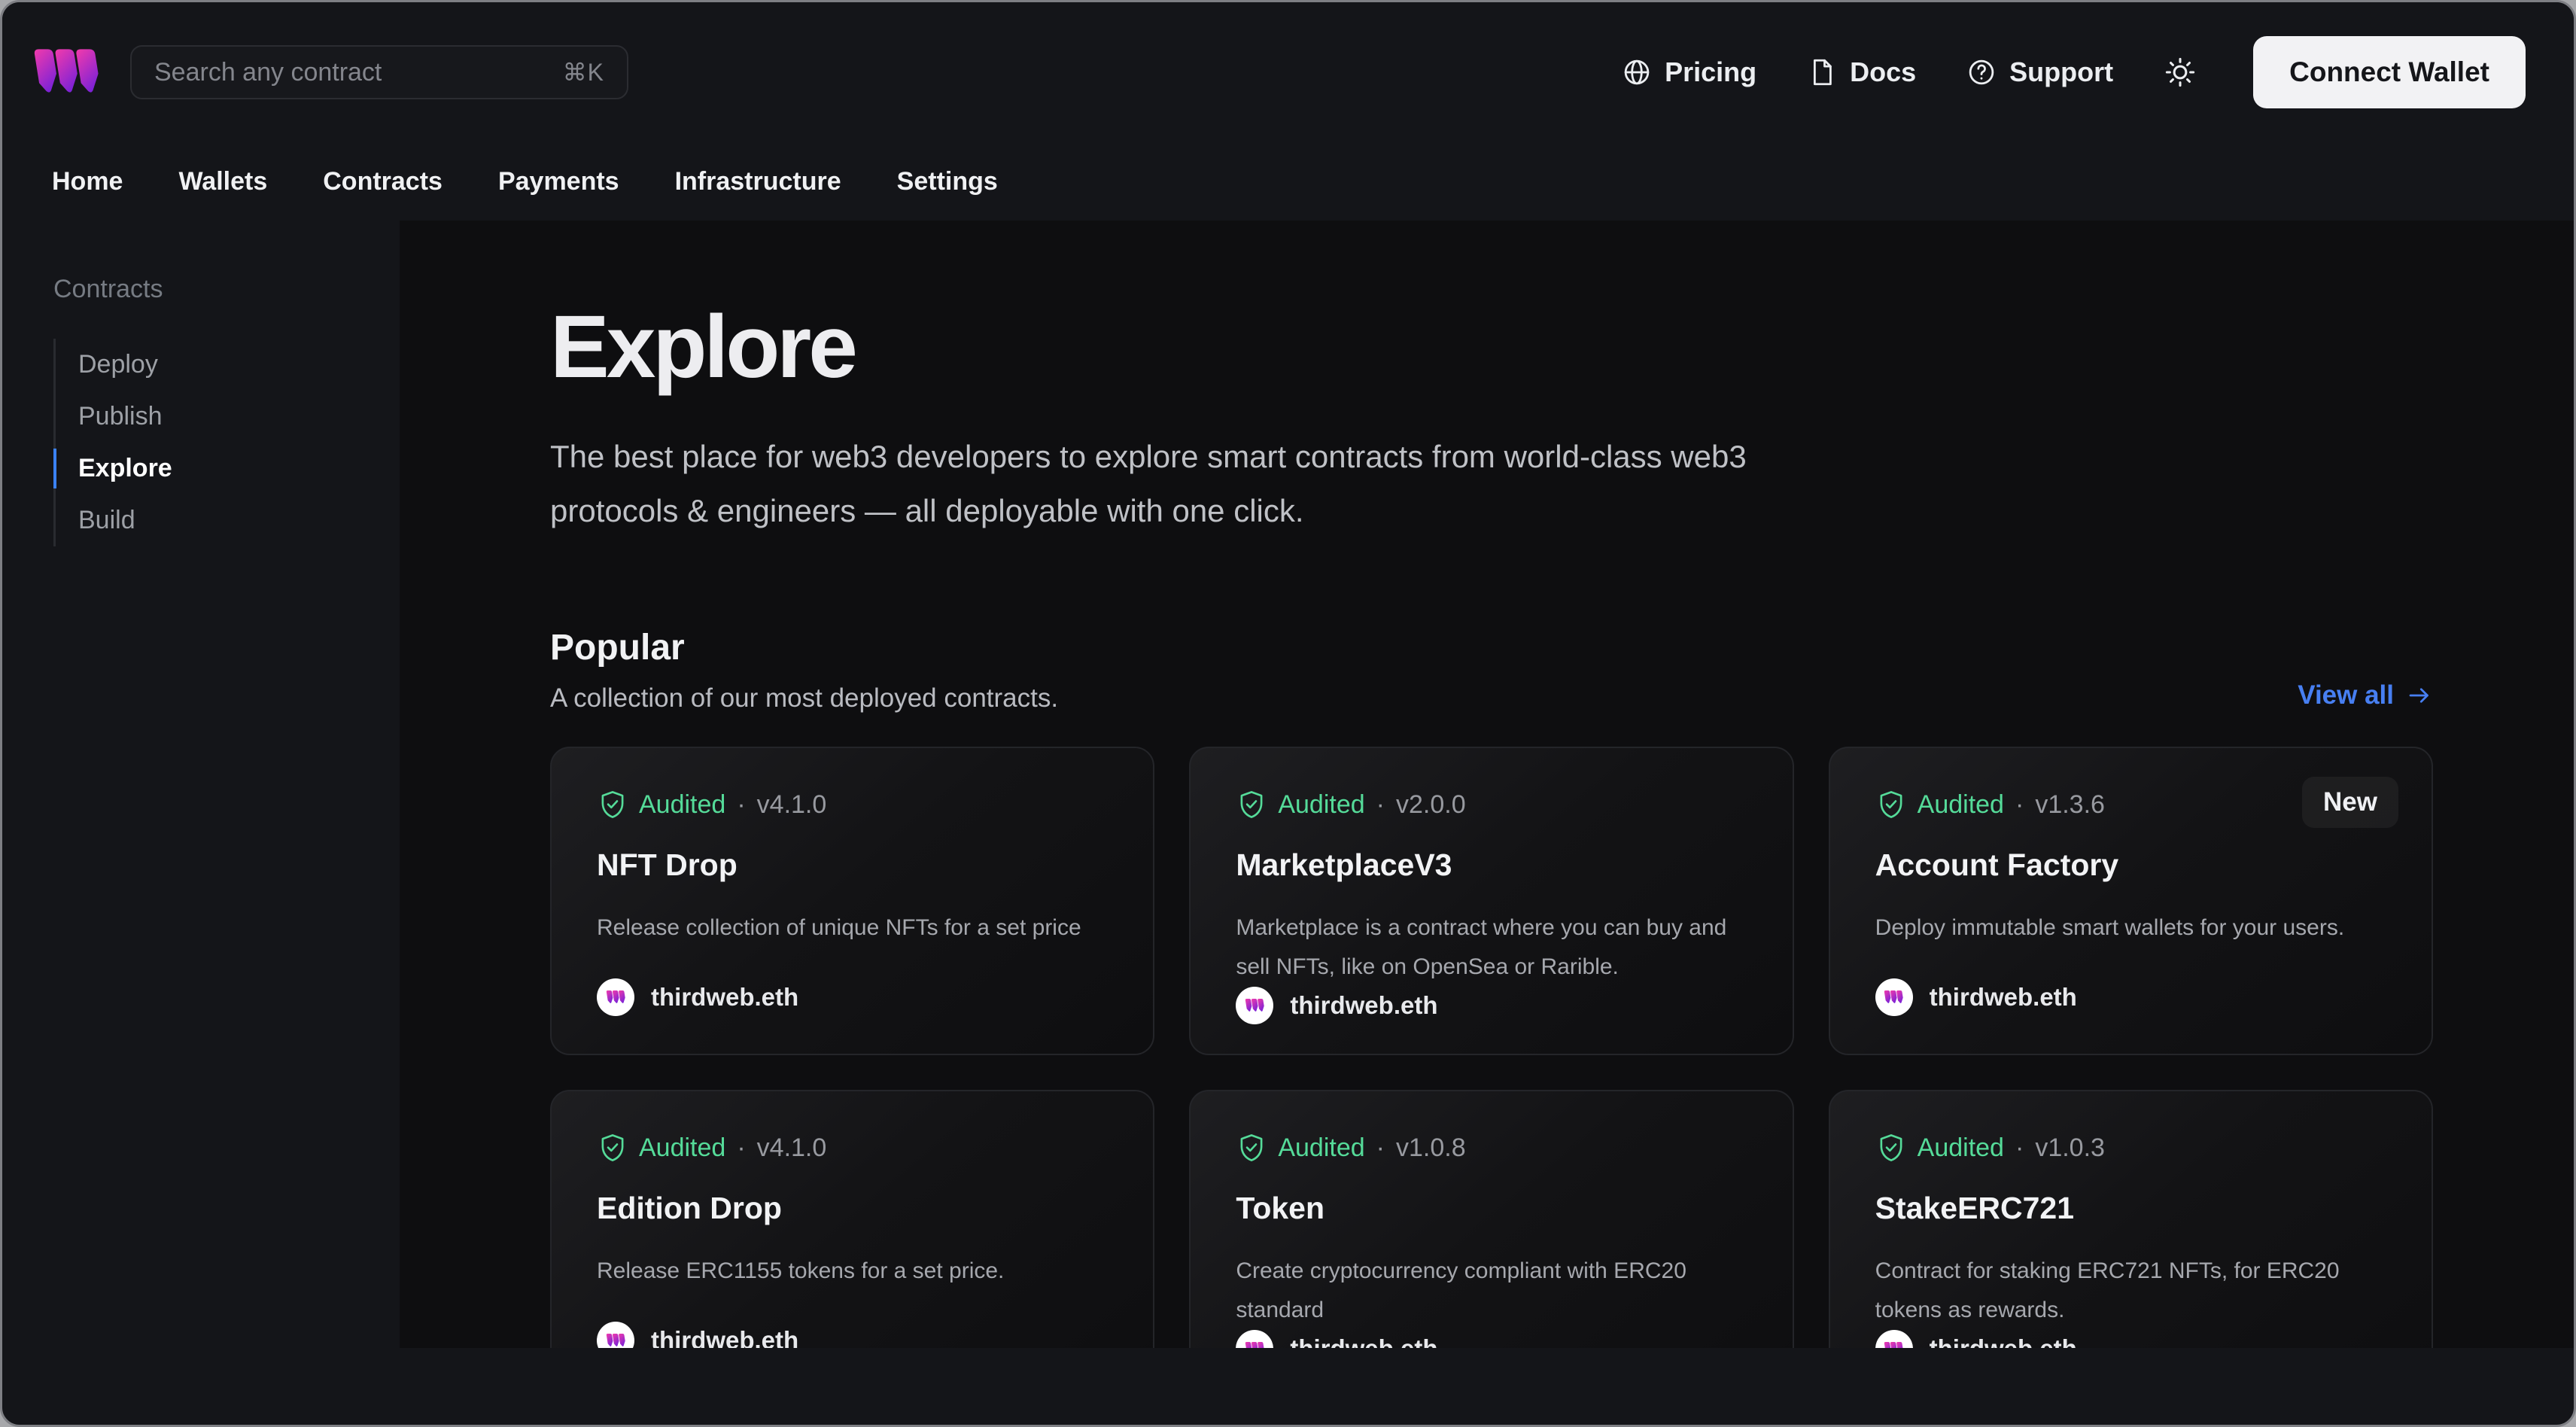 The image size is (2576, 1427). I want to click on sidebar-item-publish: Publish, so click(213, 417).